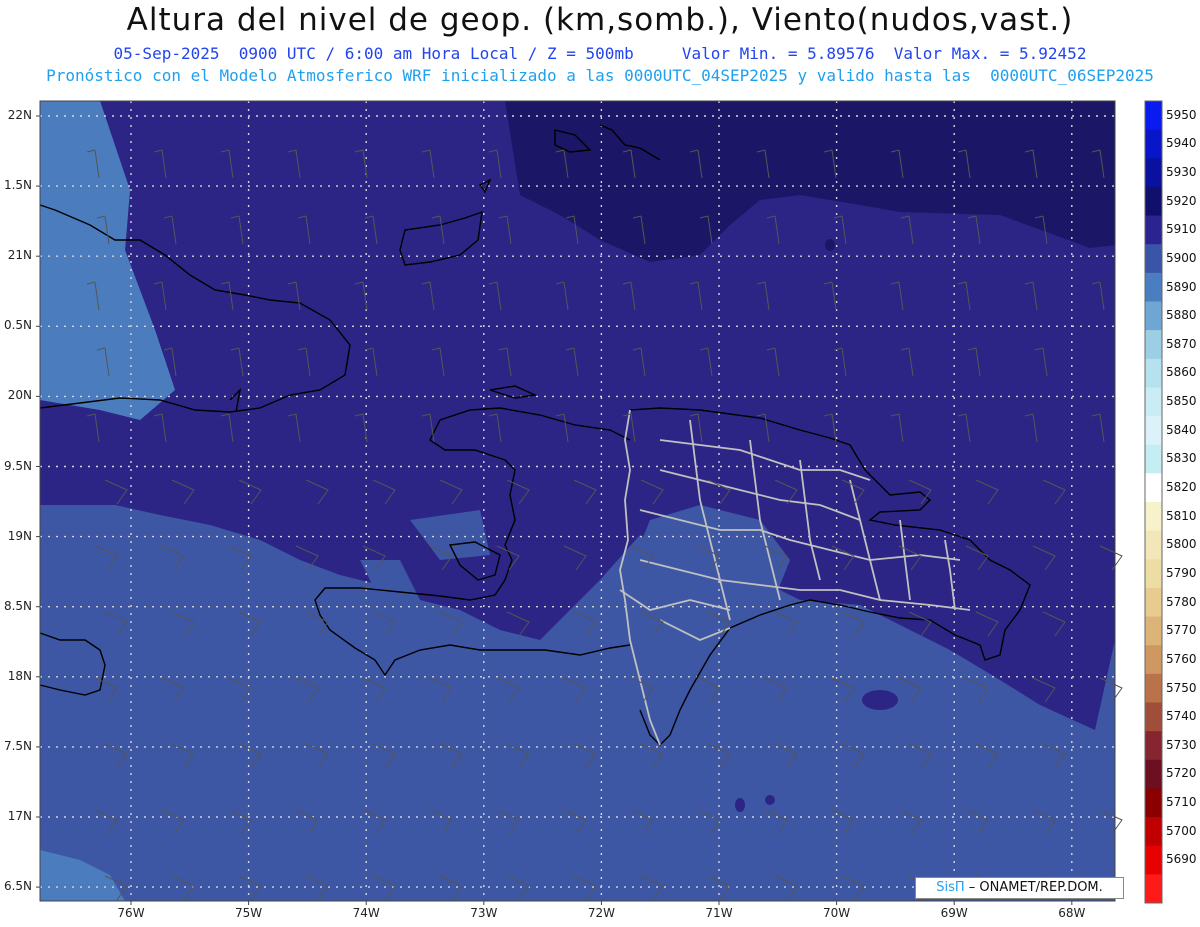 Image resolution: width=1200 pixels, height=927 pixels. What do you see at coordinates (1181, 773) in the screenshot?
I see `colorbar-label: 5720` at bounding box center [1181, 773].